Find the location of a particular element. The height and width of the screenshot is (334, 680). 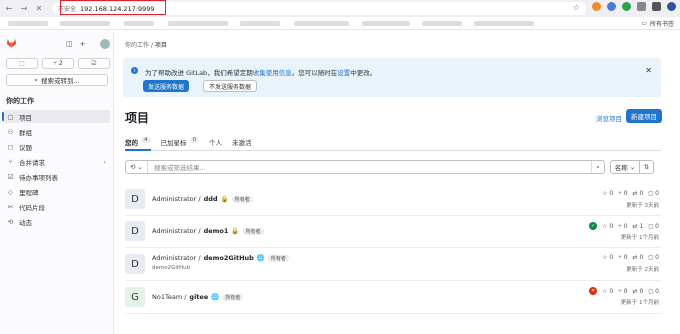

sidebar-item-snippets: ✂ 代码片段 is located at coordinates (56, 206).